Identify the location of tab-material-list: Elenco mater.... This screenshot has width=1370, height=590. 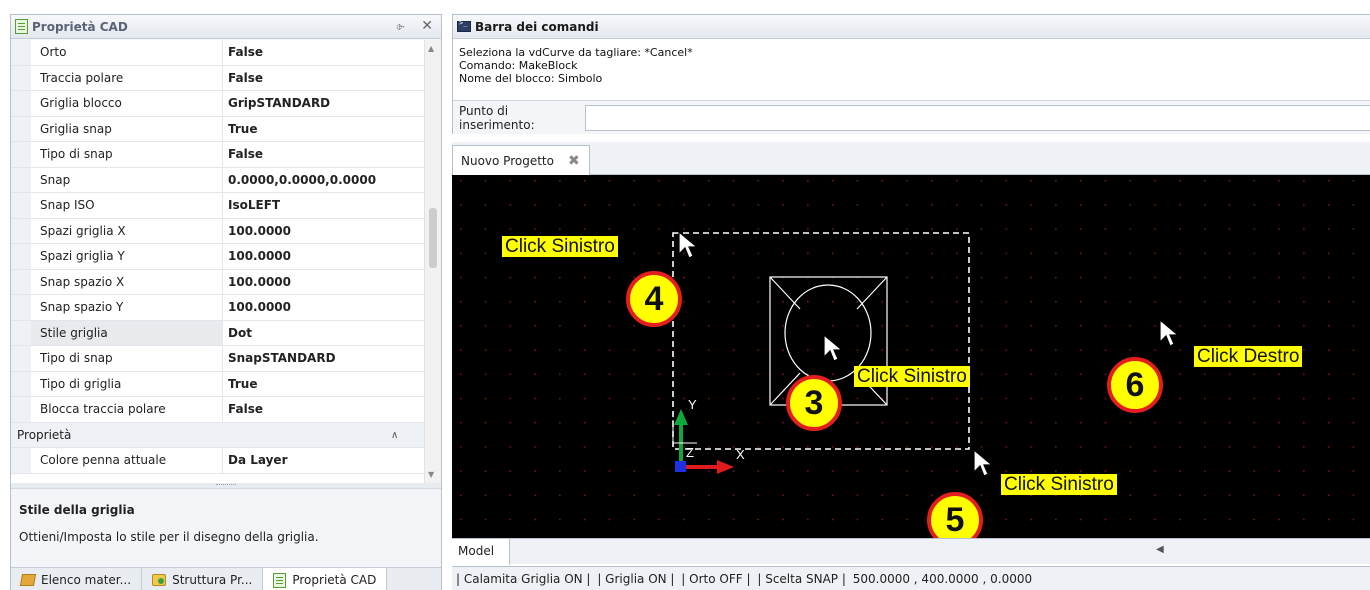
(77, 579).